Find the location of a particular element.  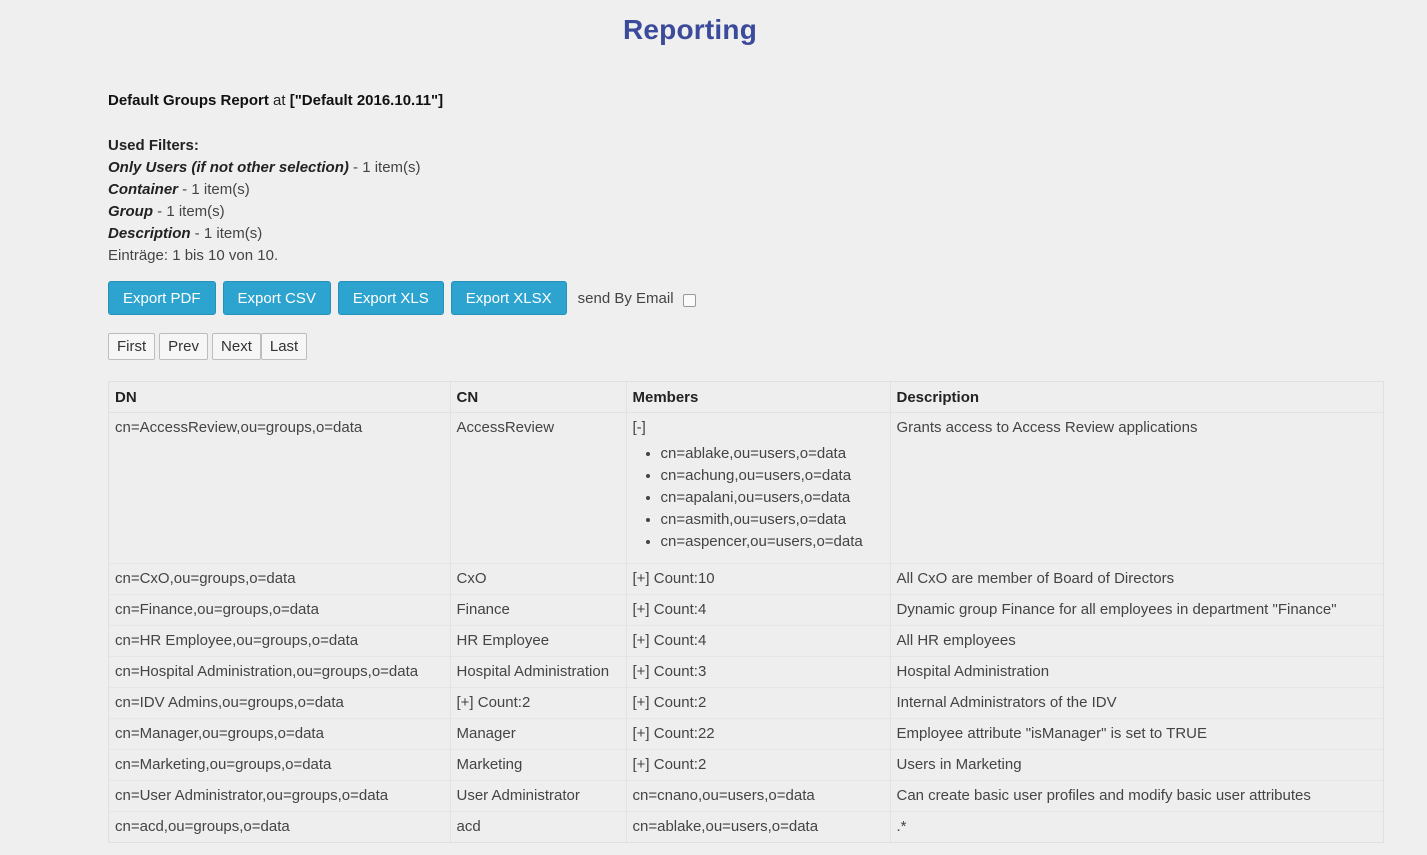

filter-name: Description is located at coordinates (149, 233).